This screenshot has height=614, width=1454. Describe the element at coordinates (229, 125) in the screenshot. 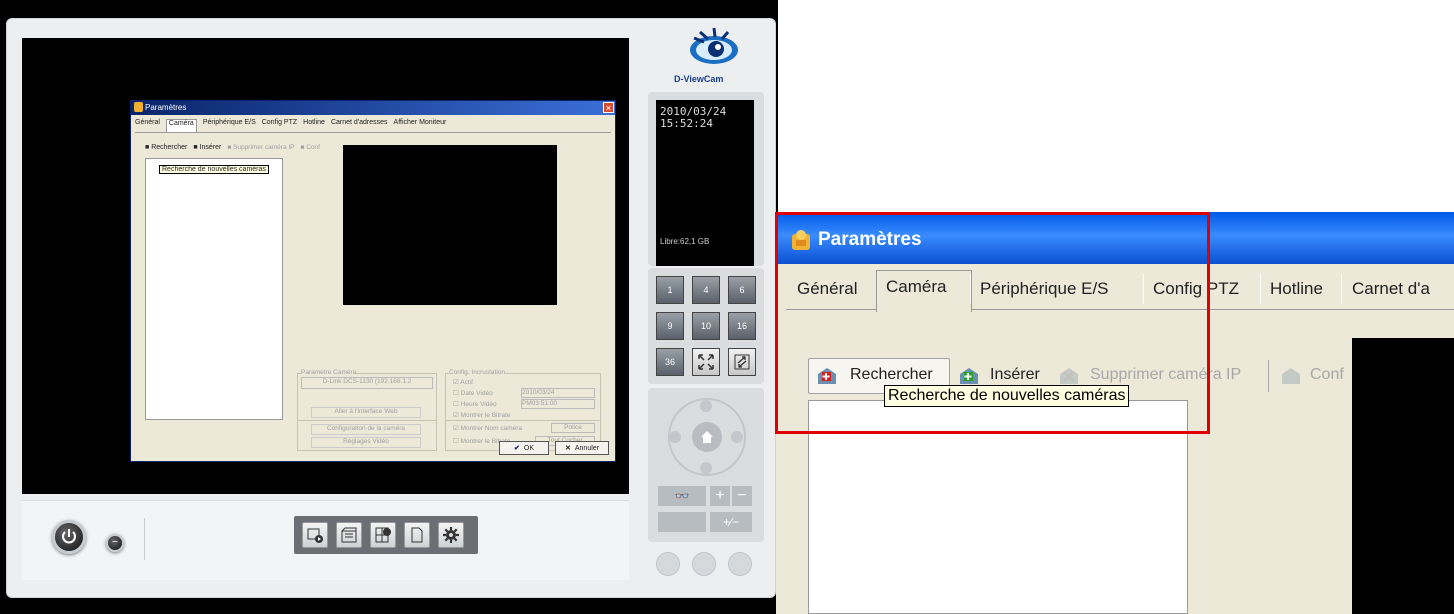

I see `tab-io-device: Périphérique E/S` at that location.